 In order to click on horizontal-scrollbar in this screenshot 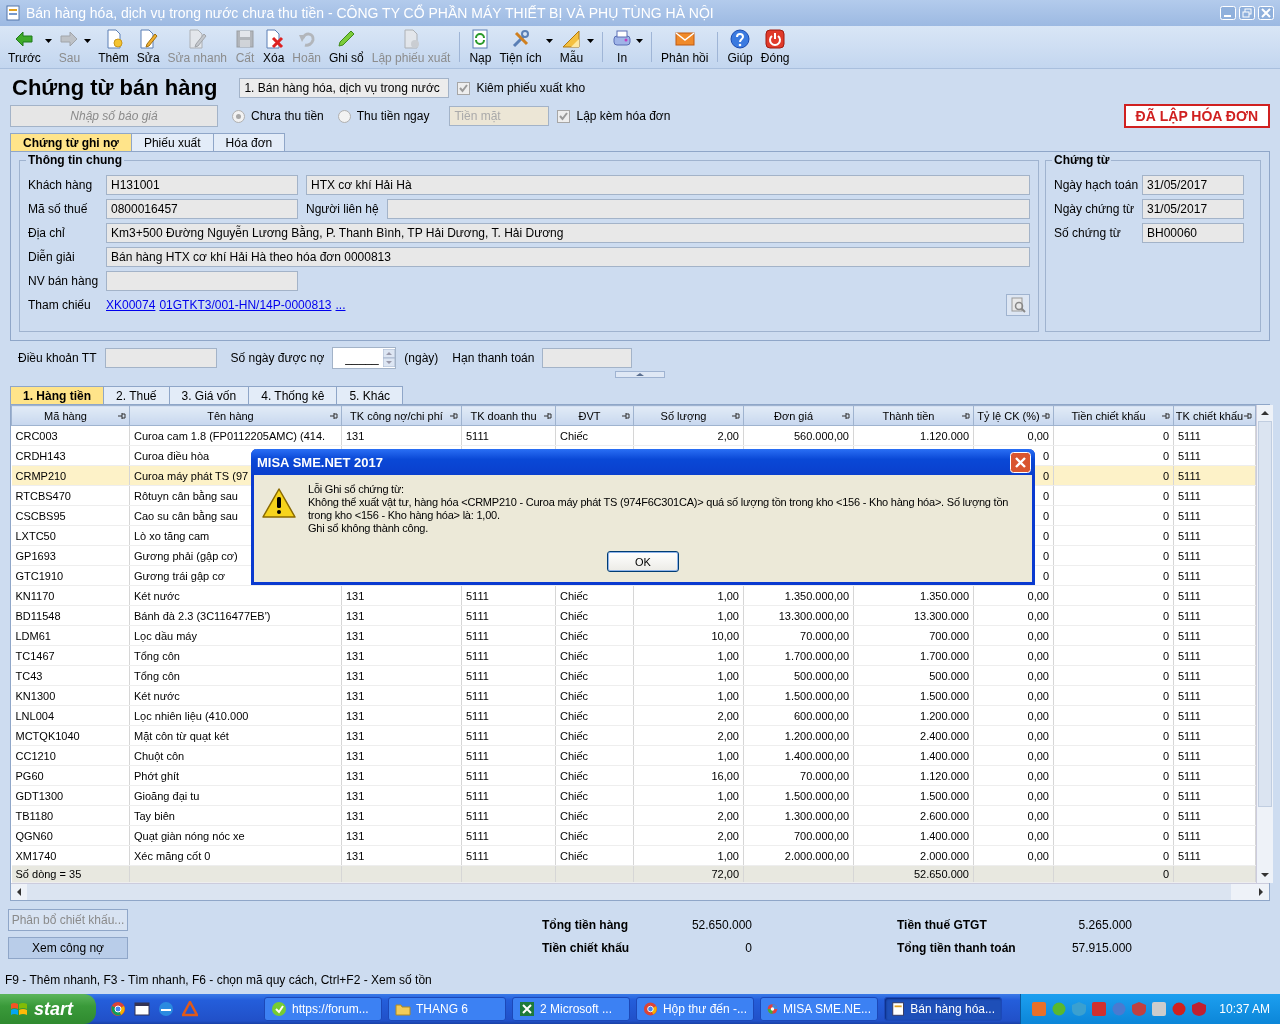, I will do `click(640, 891)`.